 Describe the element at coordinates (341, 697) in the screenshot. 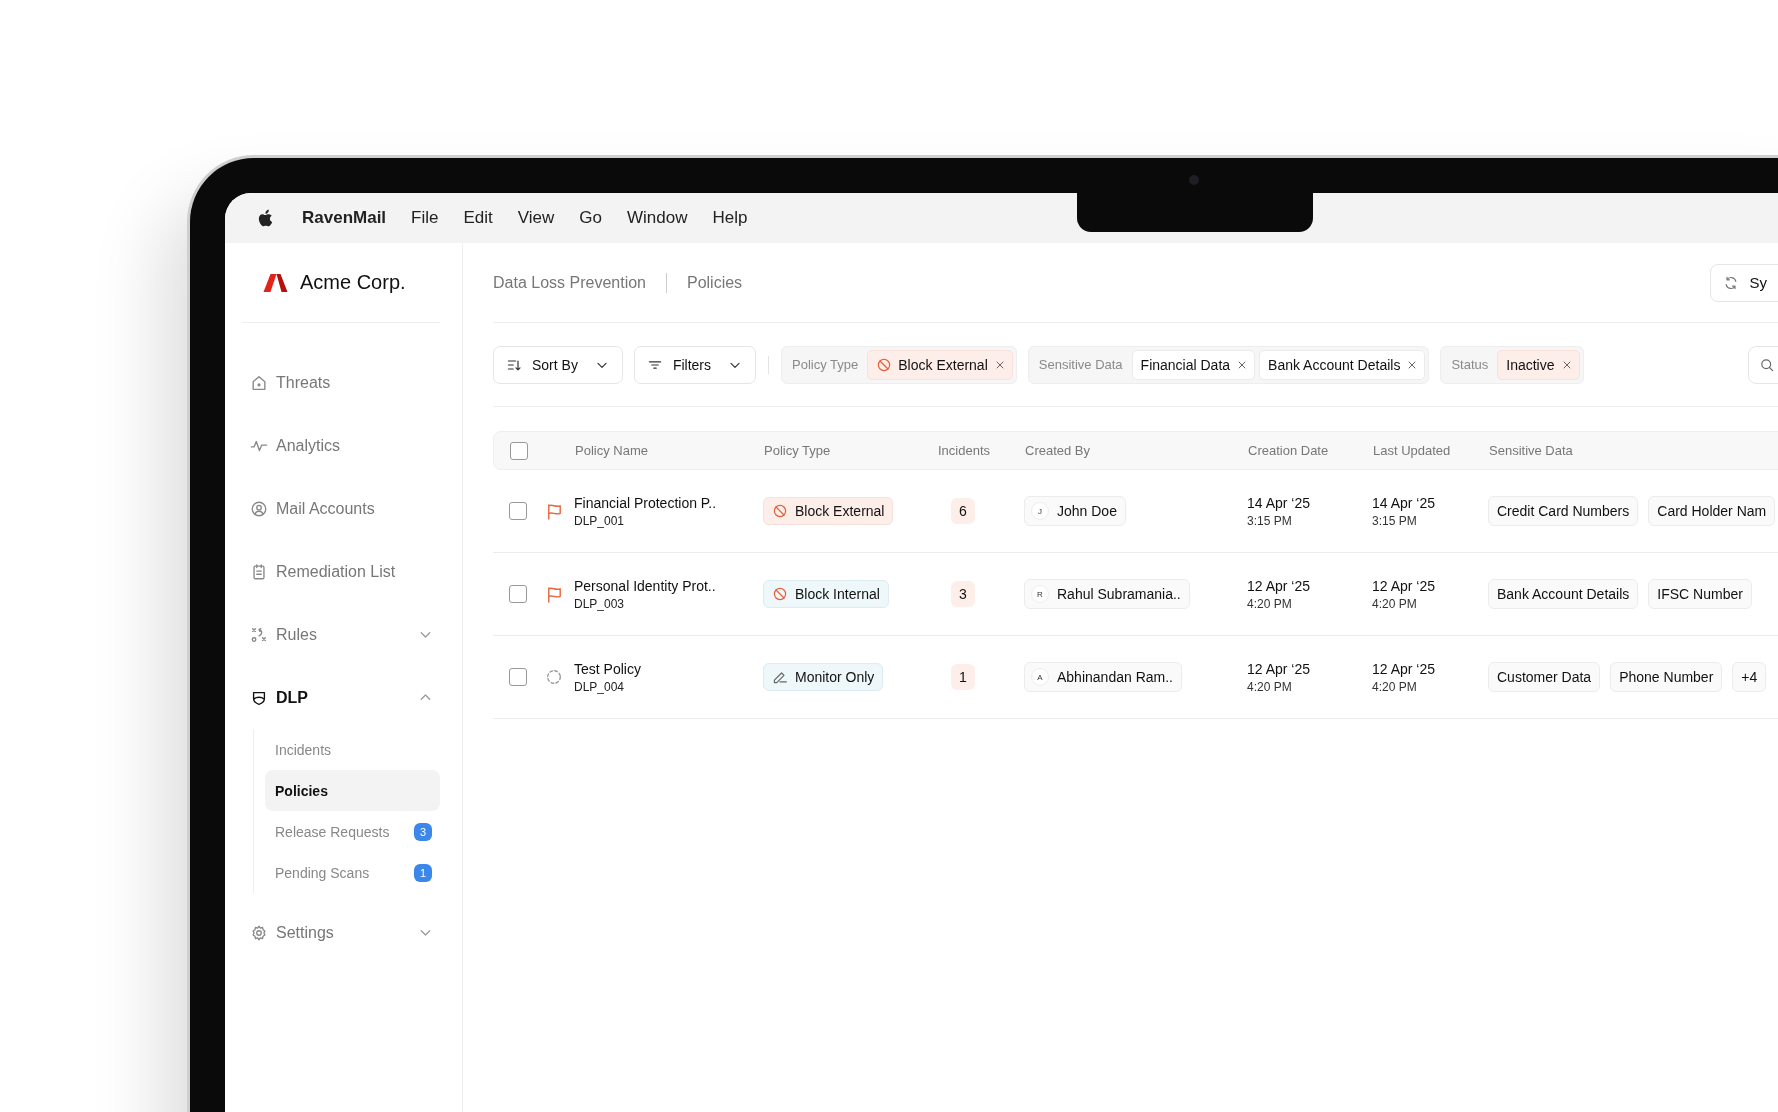

I see `nav-item: DLP` at that location.